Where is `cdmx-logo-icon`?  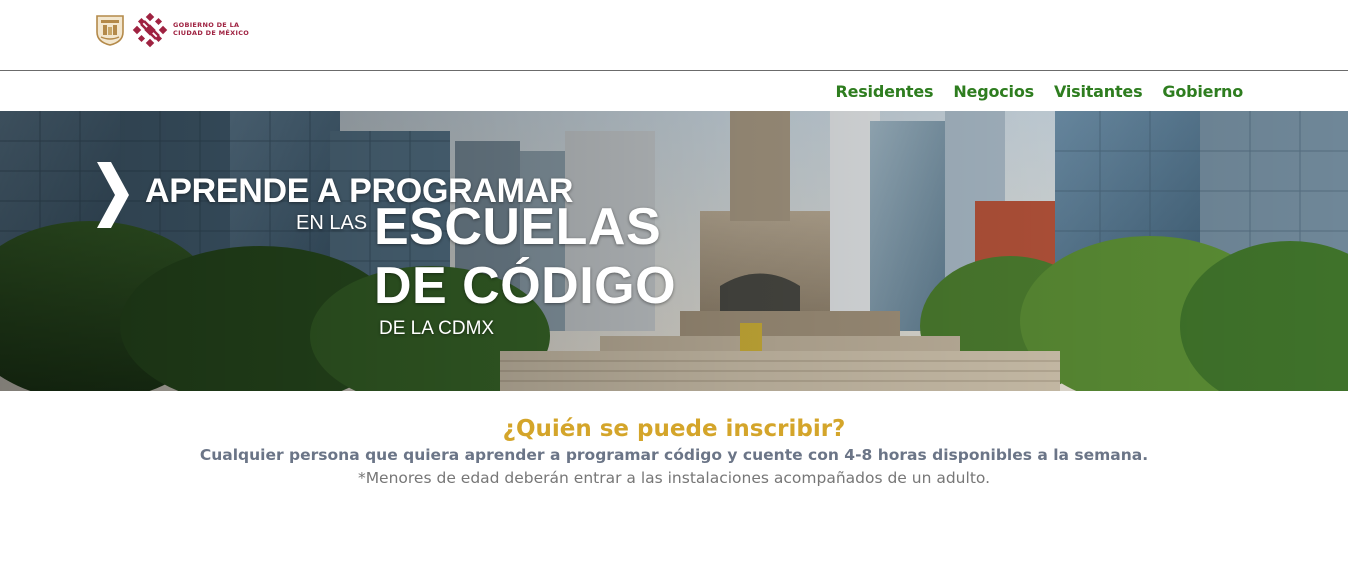 cdmx-logo-icon is located at coordinates (150, 30).